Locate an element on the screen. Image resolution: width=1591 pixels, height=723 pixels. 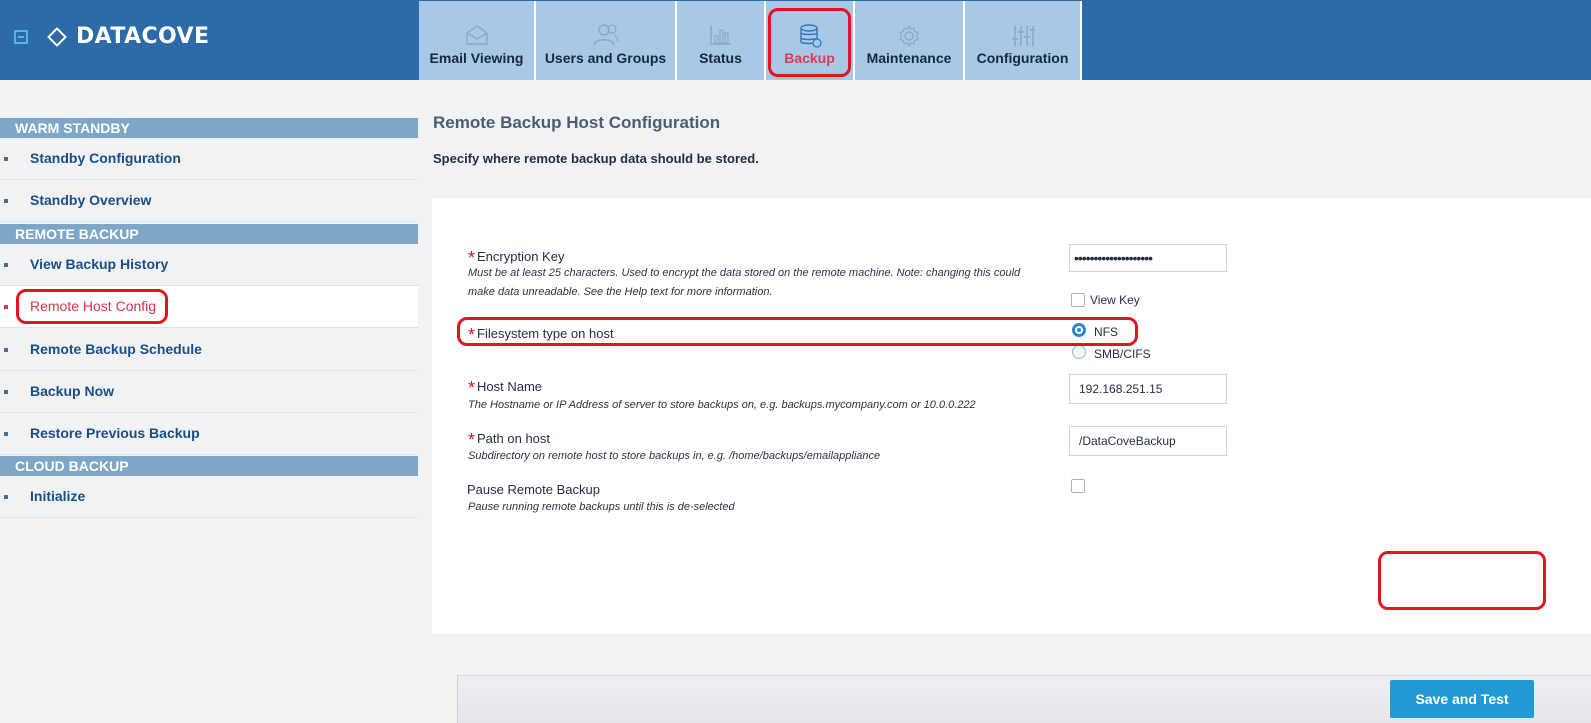
host-name-field is located at coordinates (1148, 389).